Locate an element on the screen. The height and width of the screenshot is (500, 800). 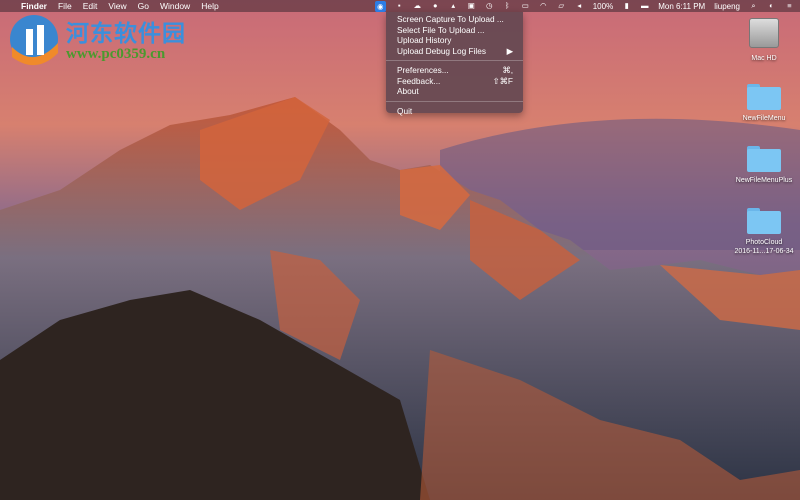
time-machine-icon: ◷ is located at coordinates (489, 6).